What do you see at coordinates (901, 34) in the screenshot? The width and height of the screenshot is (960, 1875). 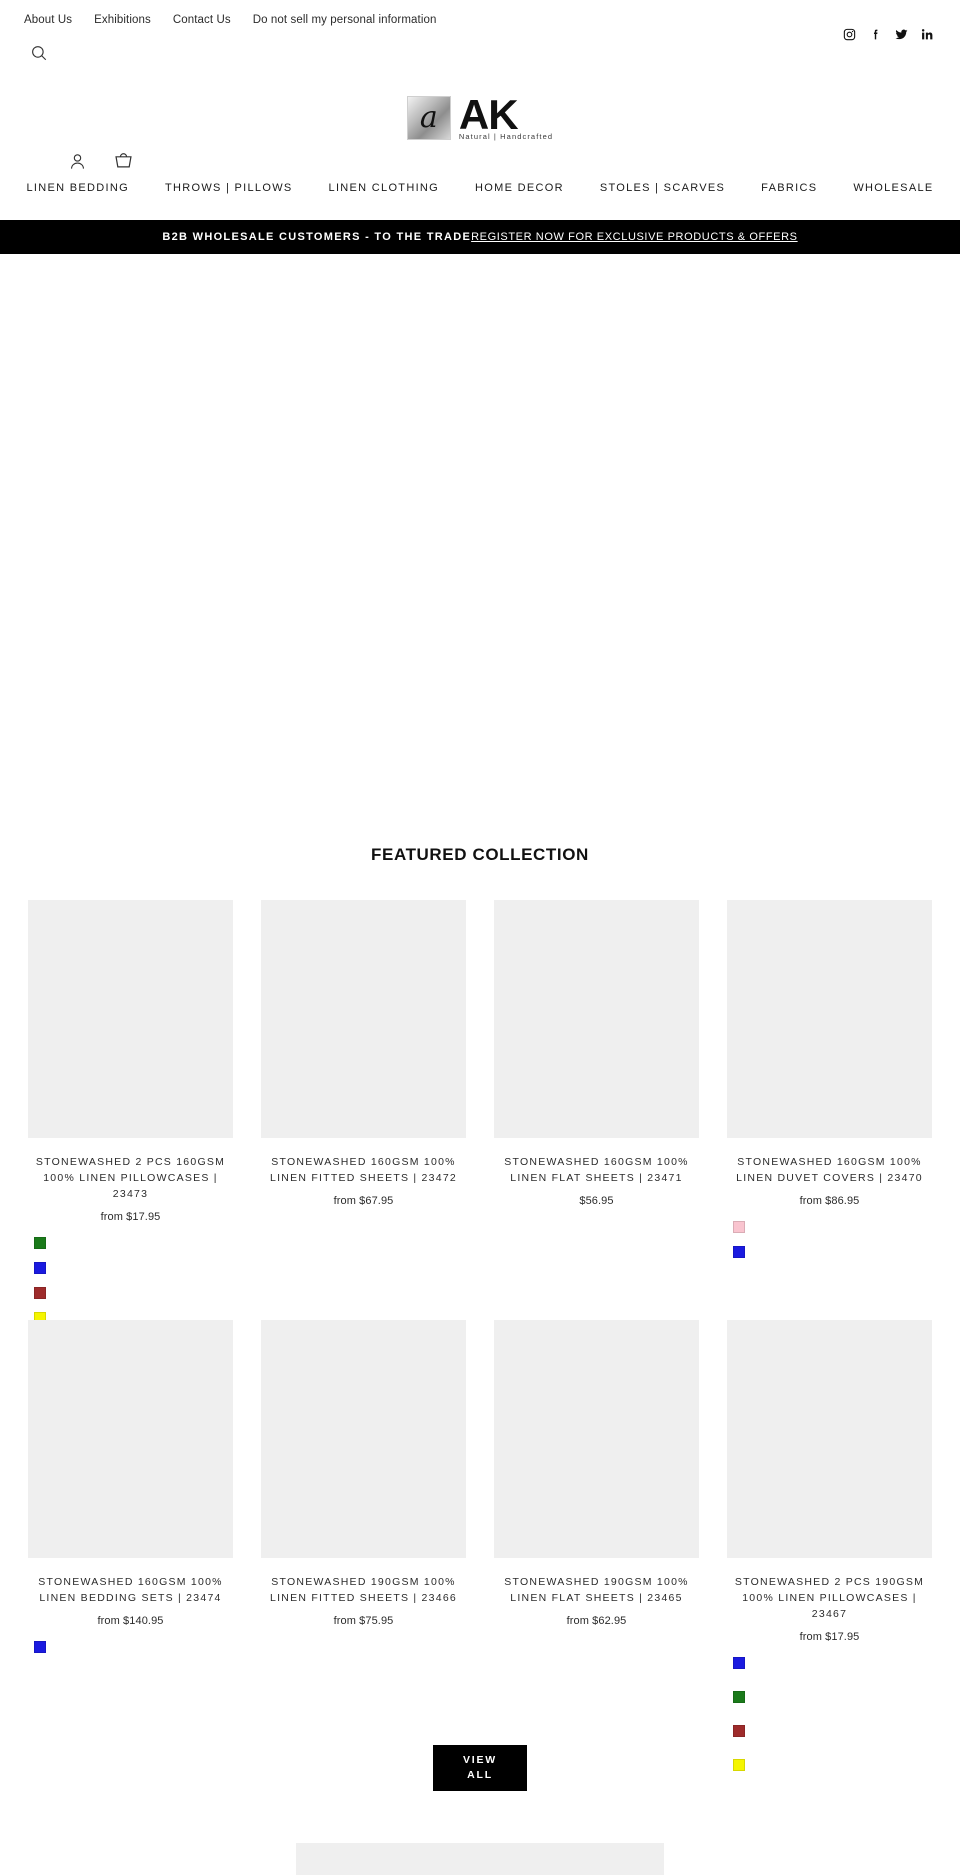 I see `twitter-icon` at bounding box center [901, 34].